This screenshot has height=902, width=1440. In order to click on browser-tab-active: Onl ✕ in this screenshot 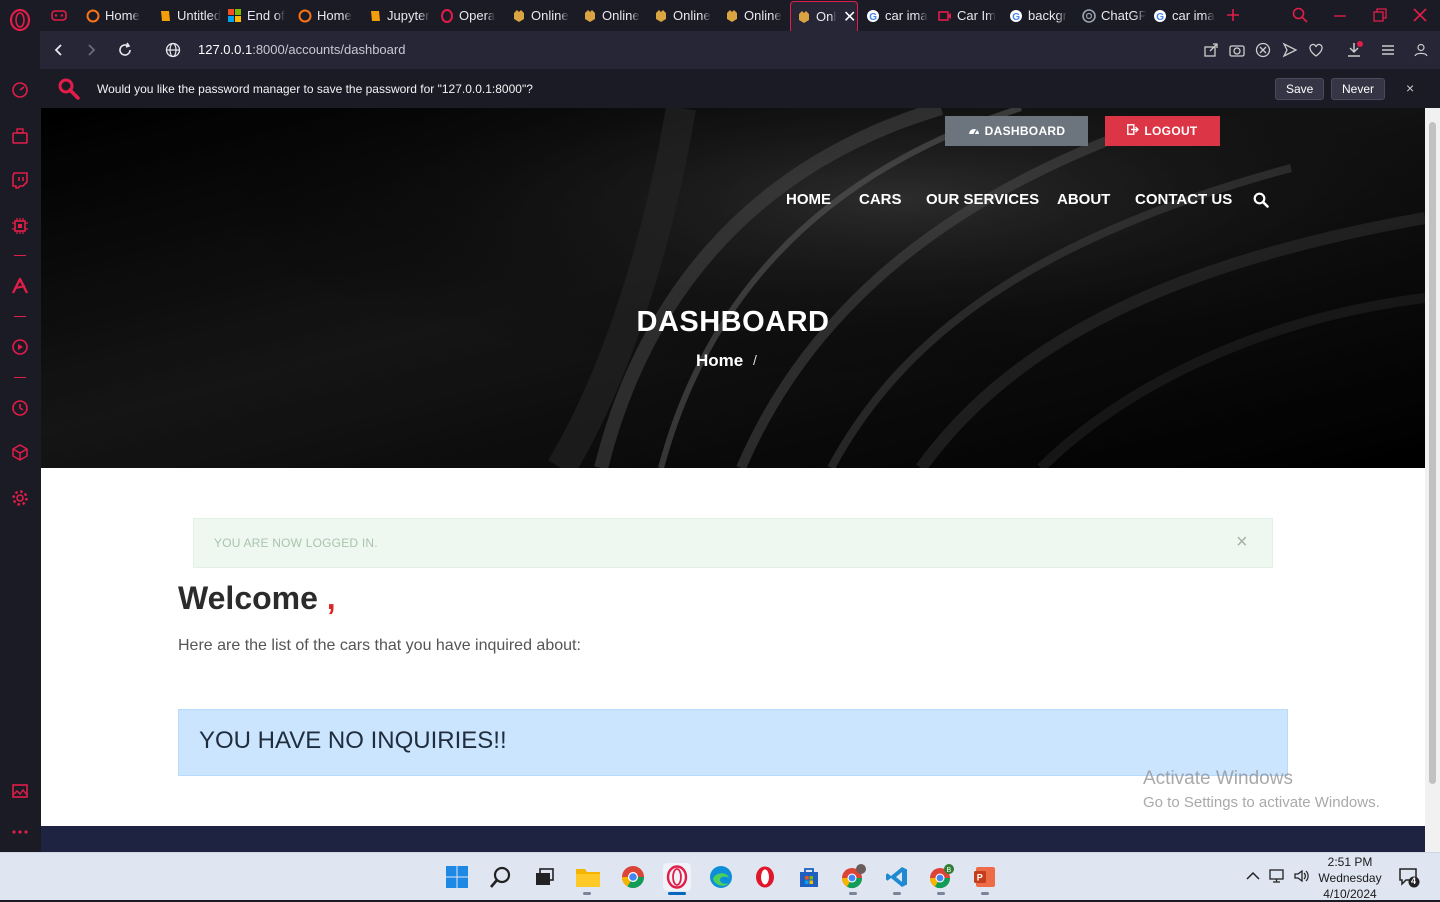, I will do `click(824, 16)`.